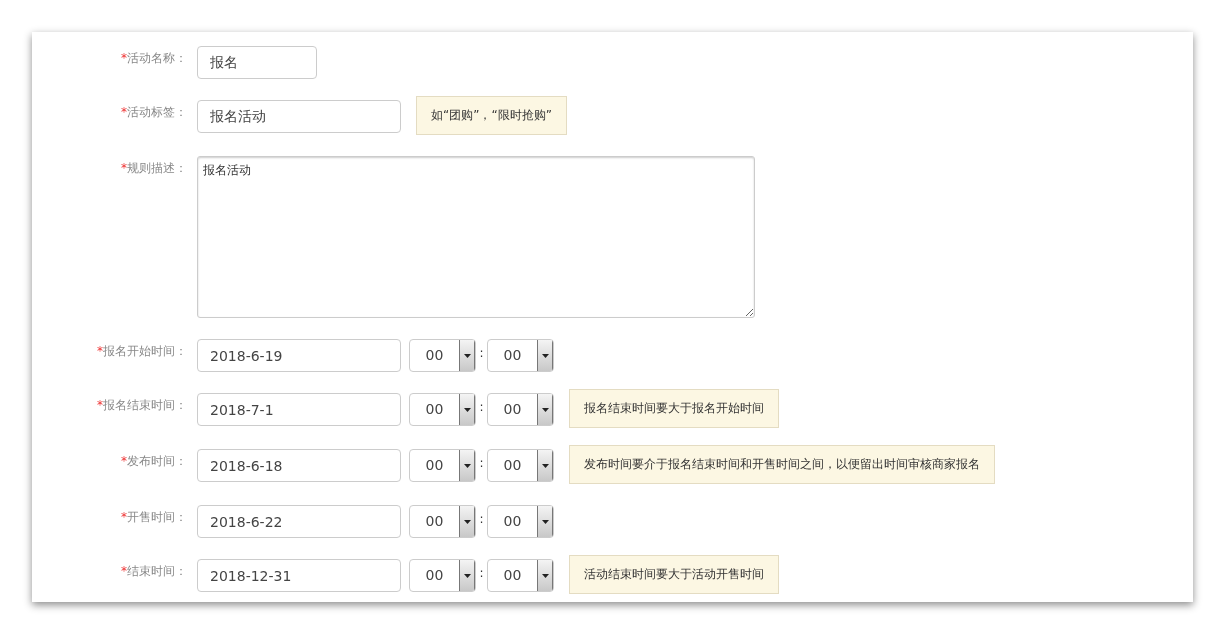 This screenshot has height=634, width=1225. What do you see at coordinates (476, 237) in the screenshot?
I see `description-textarea: 报名活动` at bounding box center [476, 237].